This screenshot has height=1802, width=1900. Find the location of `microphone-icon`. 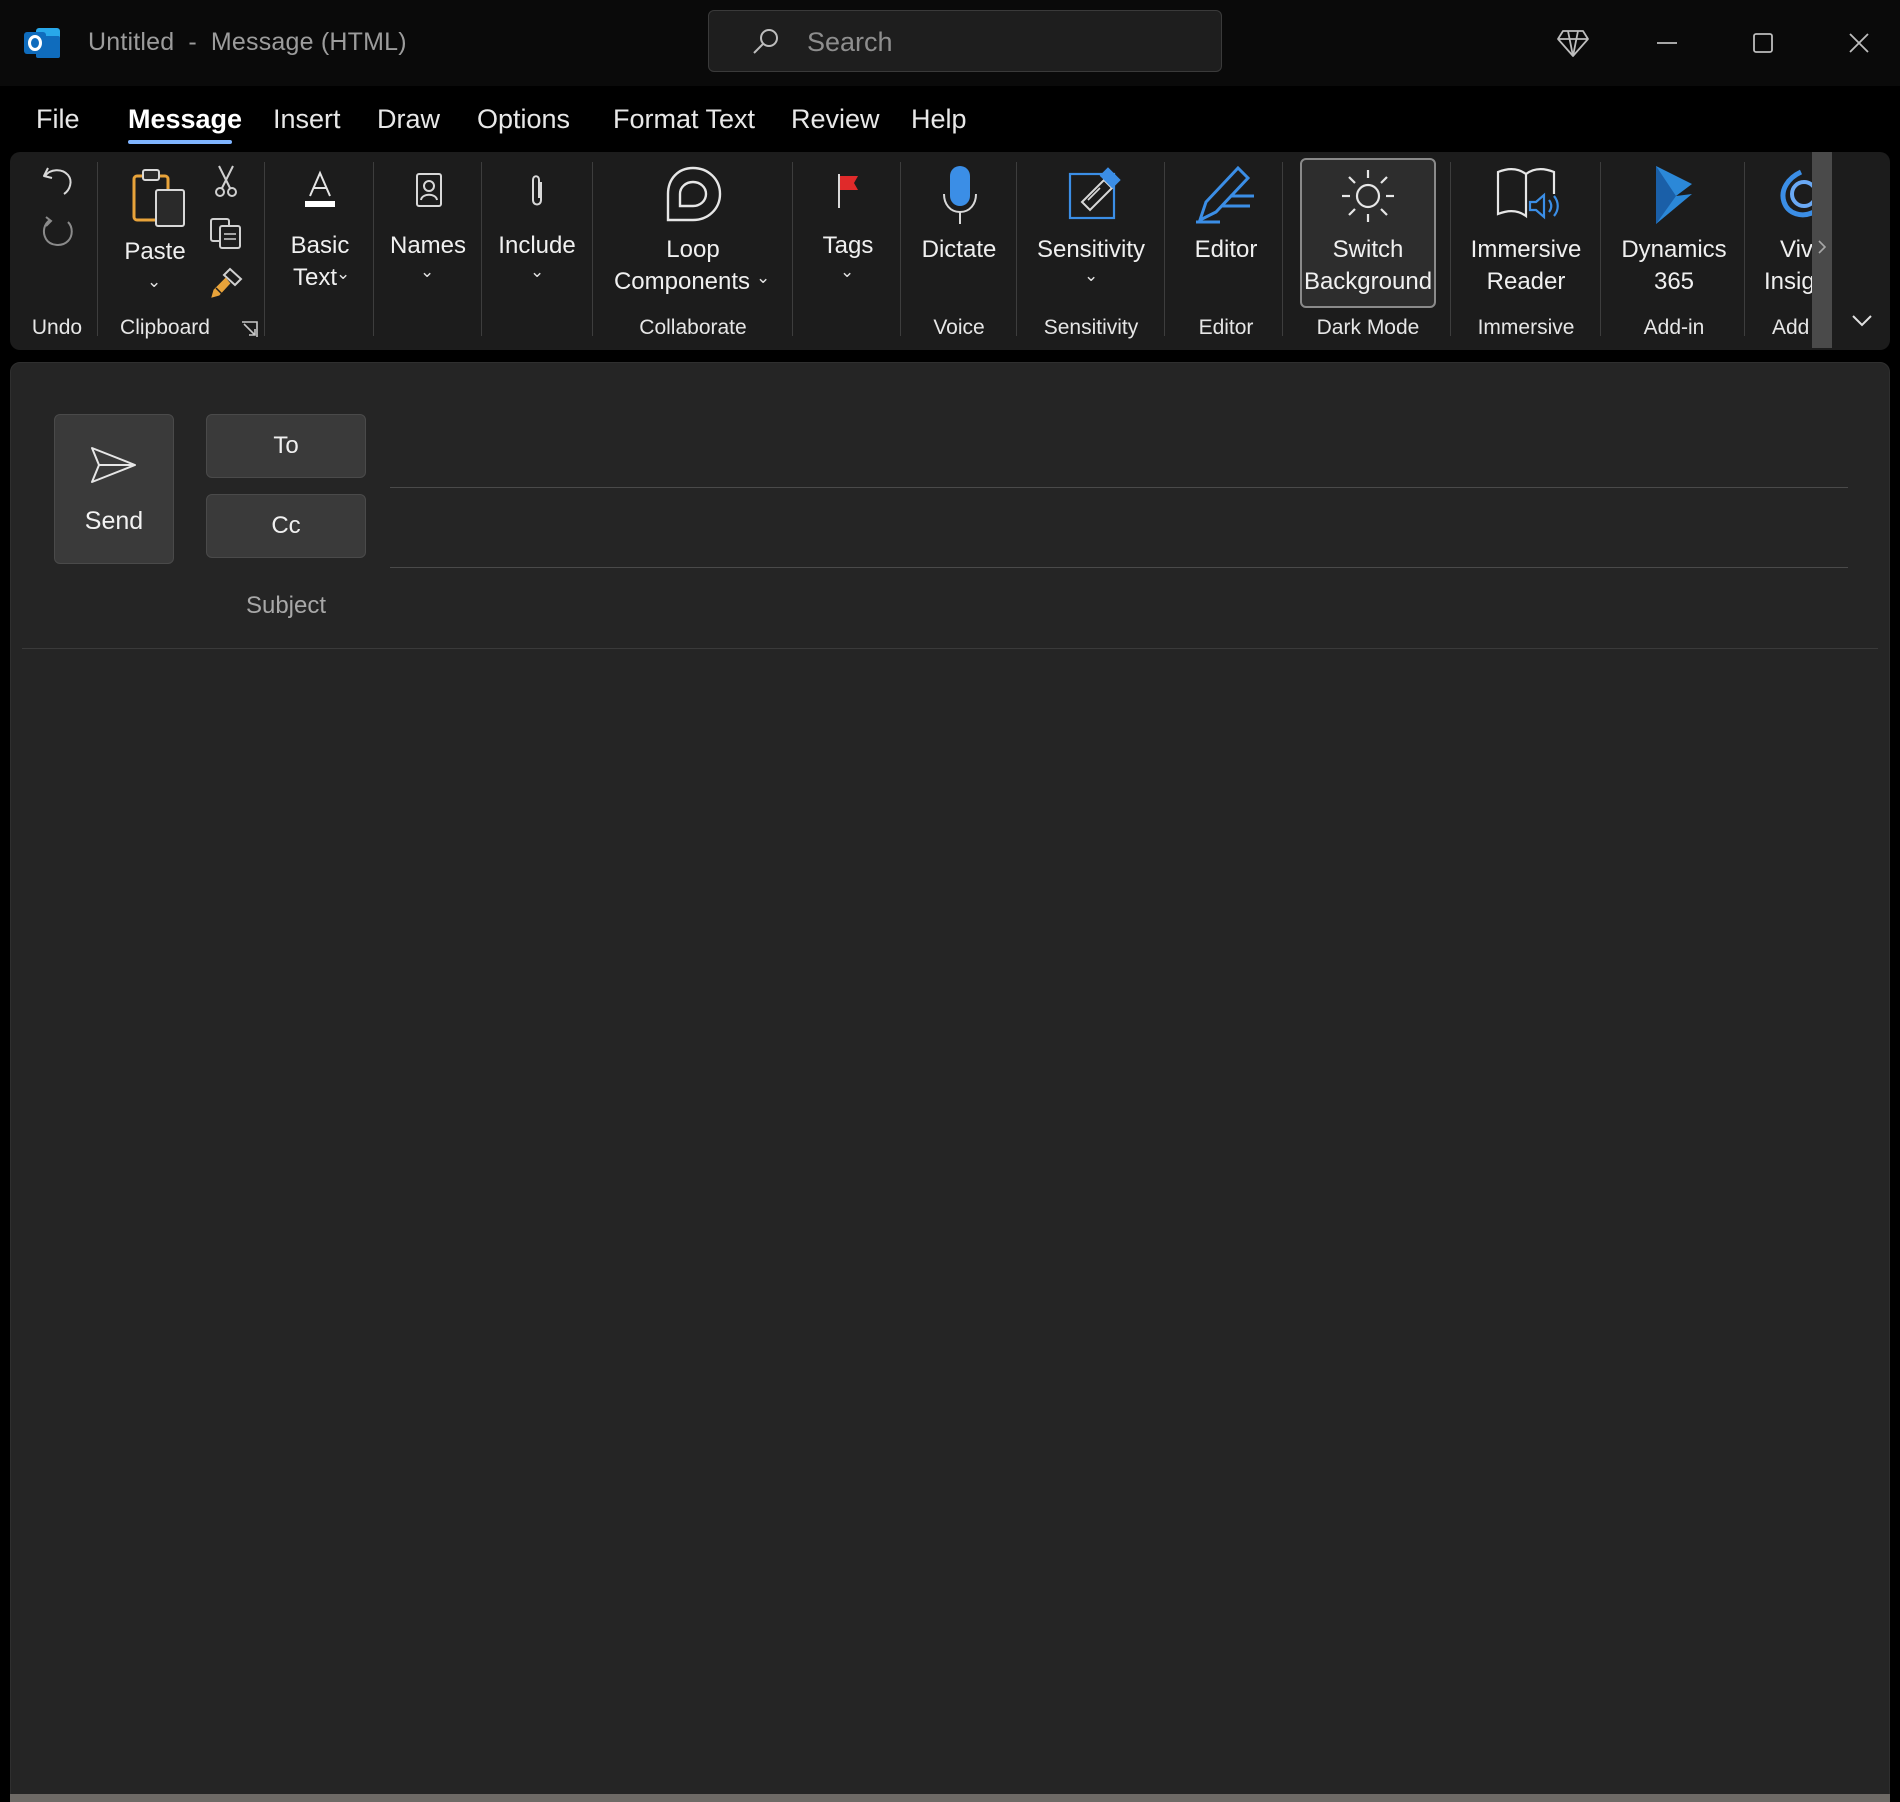

microphone-icon is located at coordinates (960, 195).